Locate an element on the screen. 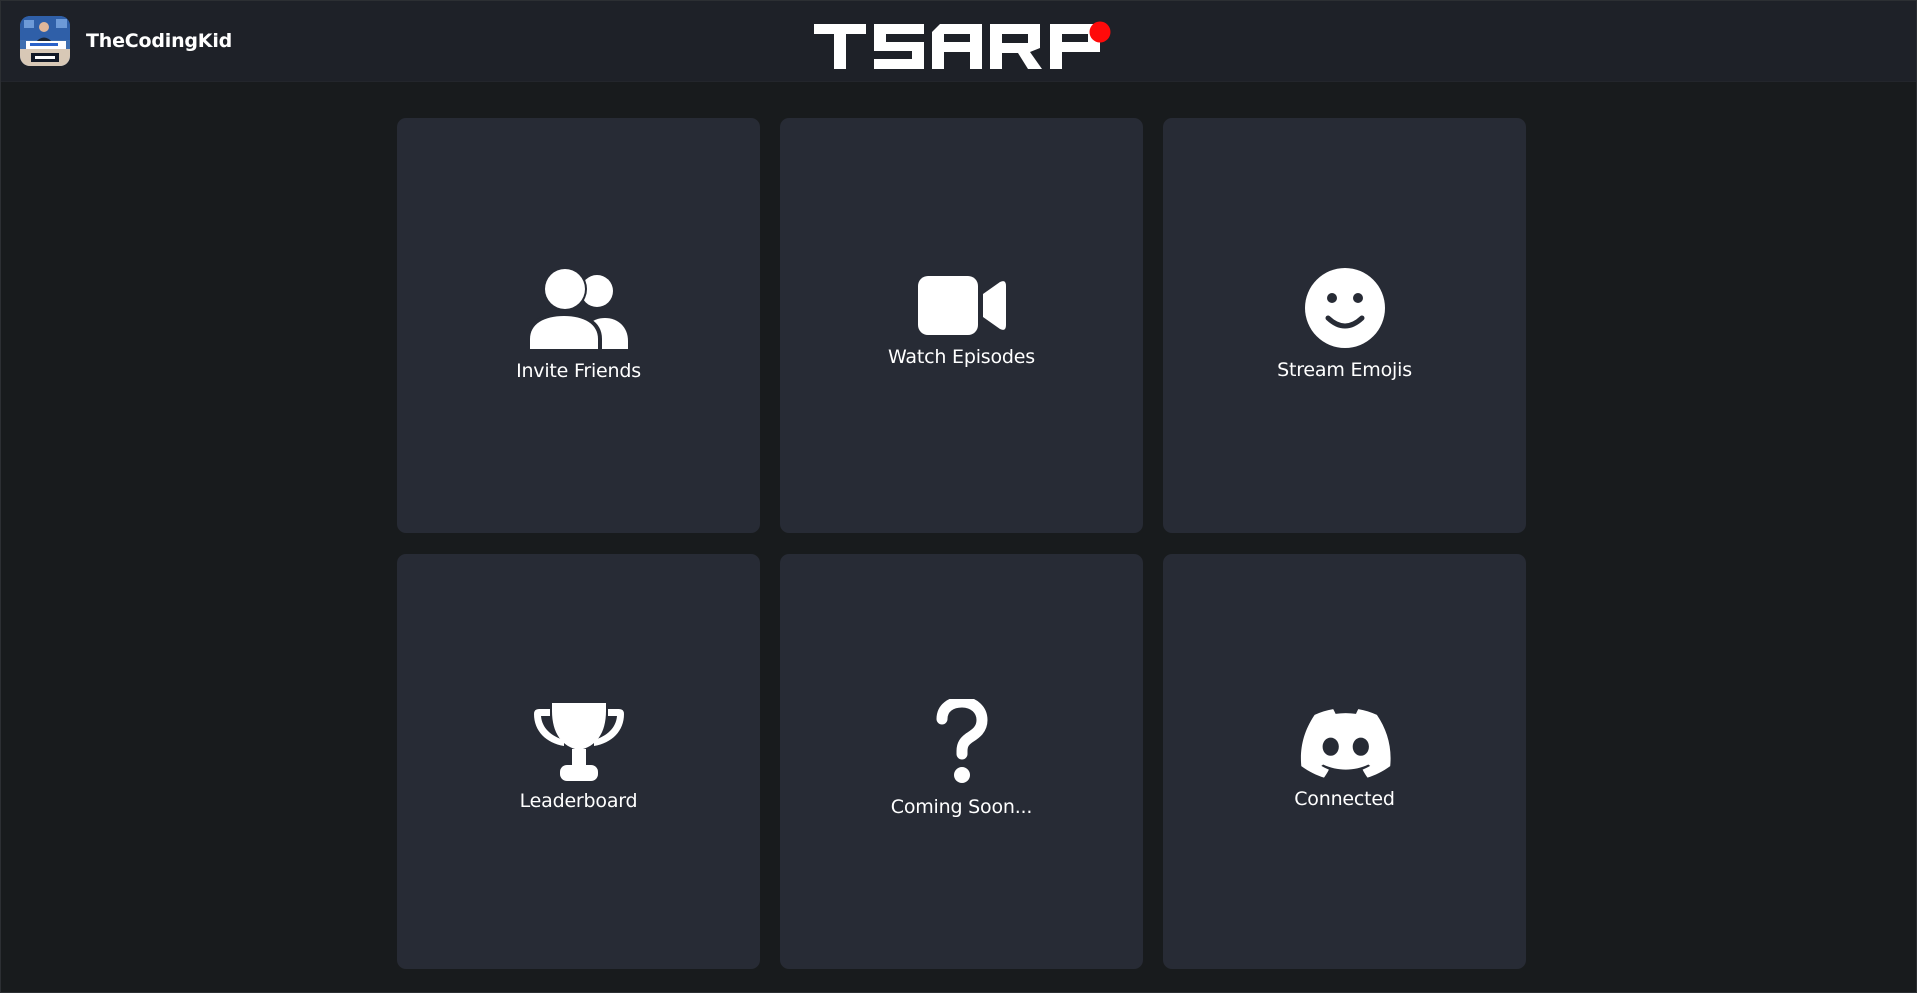 The image size is (1917, 993). username: TheCodingKid is located at coordinates (159, 41).